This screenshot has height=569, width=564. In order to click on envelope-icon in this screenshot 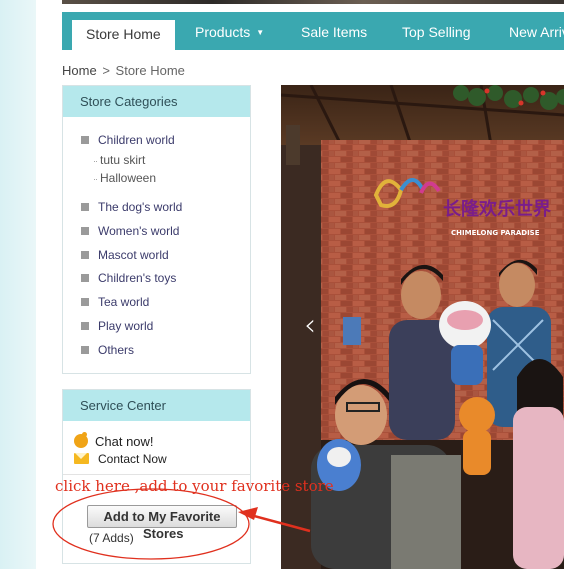, I will do `click(81, 458)`.